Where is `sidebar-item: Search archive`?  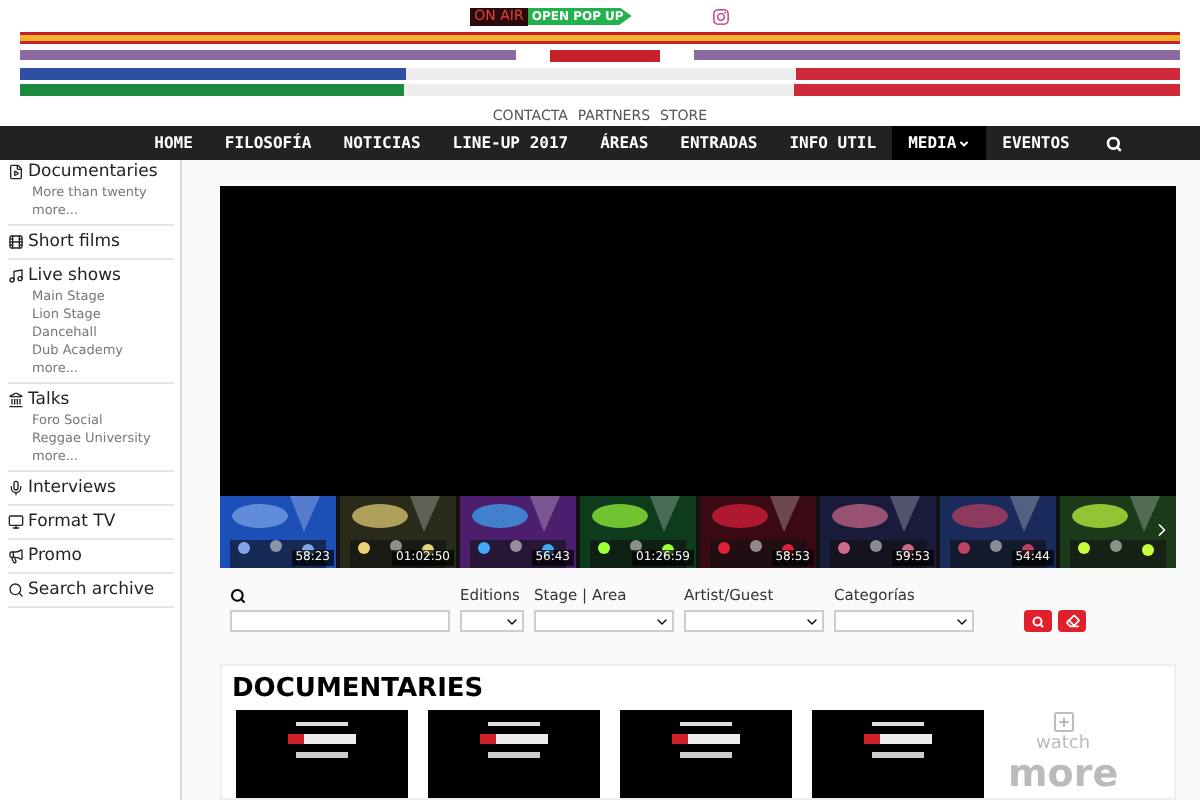
sidebar-item: Search archive is located at coordinates (91, 590).